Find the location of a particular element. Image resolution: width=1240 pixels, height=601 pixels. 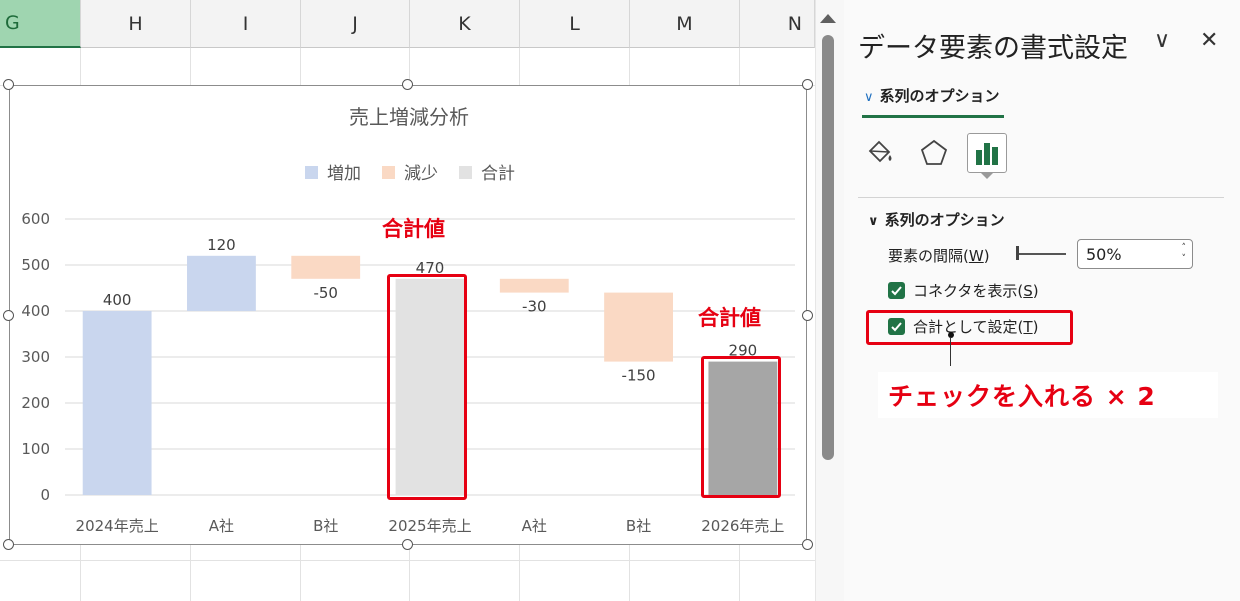

y-tick-label: 100 is located at coordinates (35, 449).